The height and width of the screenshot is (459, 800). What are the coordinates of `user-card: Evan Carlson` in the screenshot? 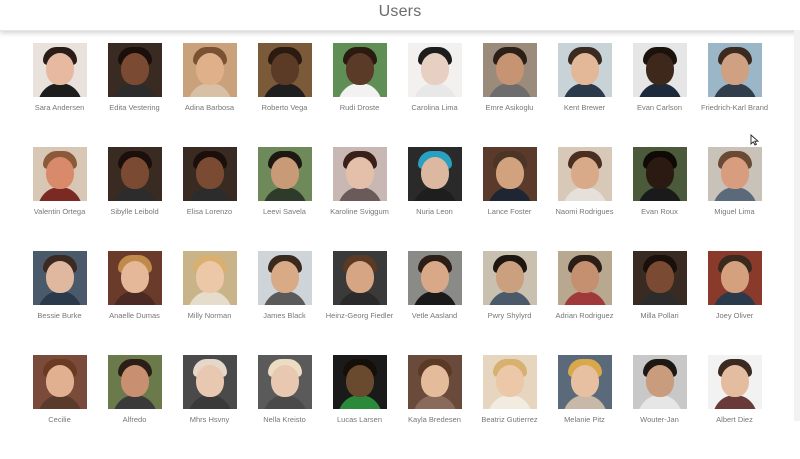 It's located at (659, 95).